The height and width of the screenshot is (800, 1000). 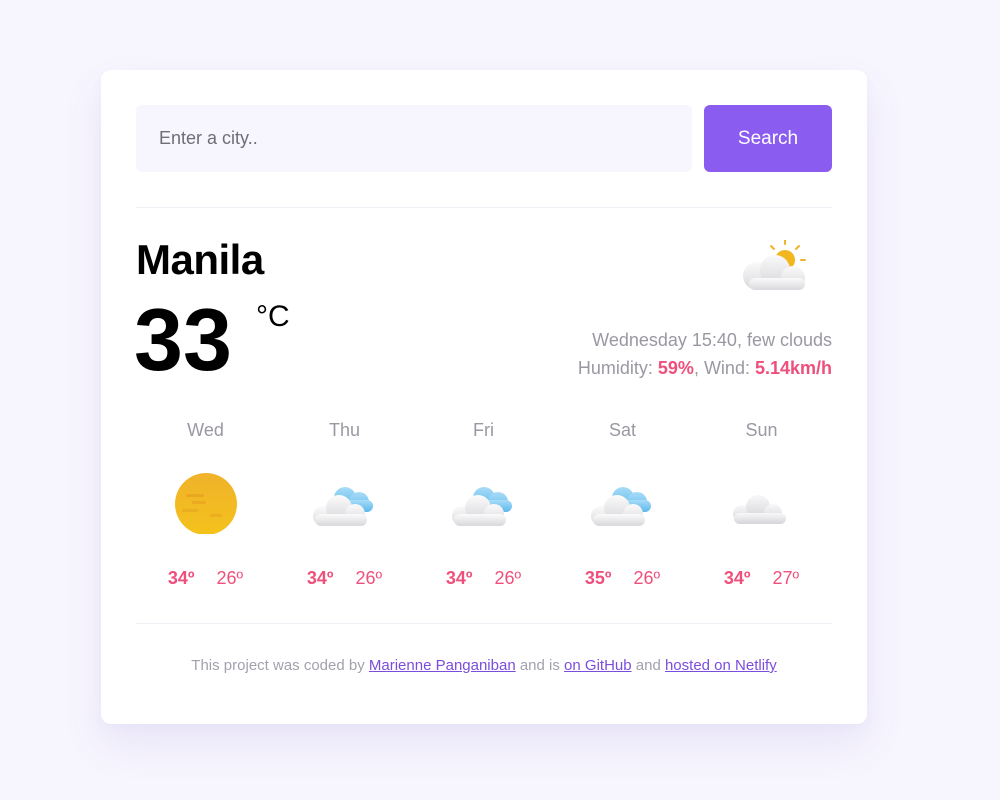 I want to click on author-link: Marienne Panganiban, so click(x=442, y=665).